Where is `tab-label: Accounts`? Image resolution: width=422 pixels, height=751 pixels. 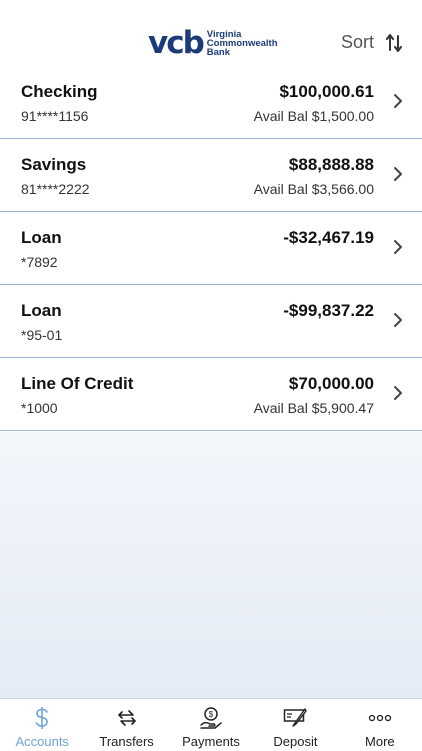 tab-label: Accounts is located at coordinates (42, 741).